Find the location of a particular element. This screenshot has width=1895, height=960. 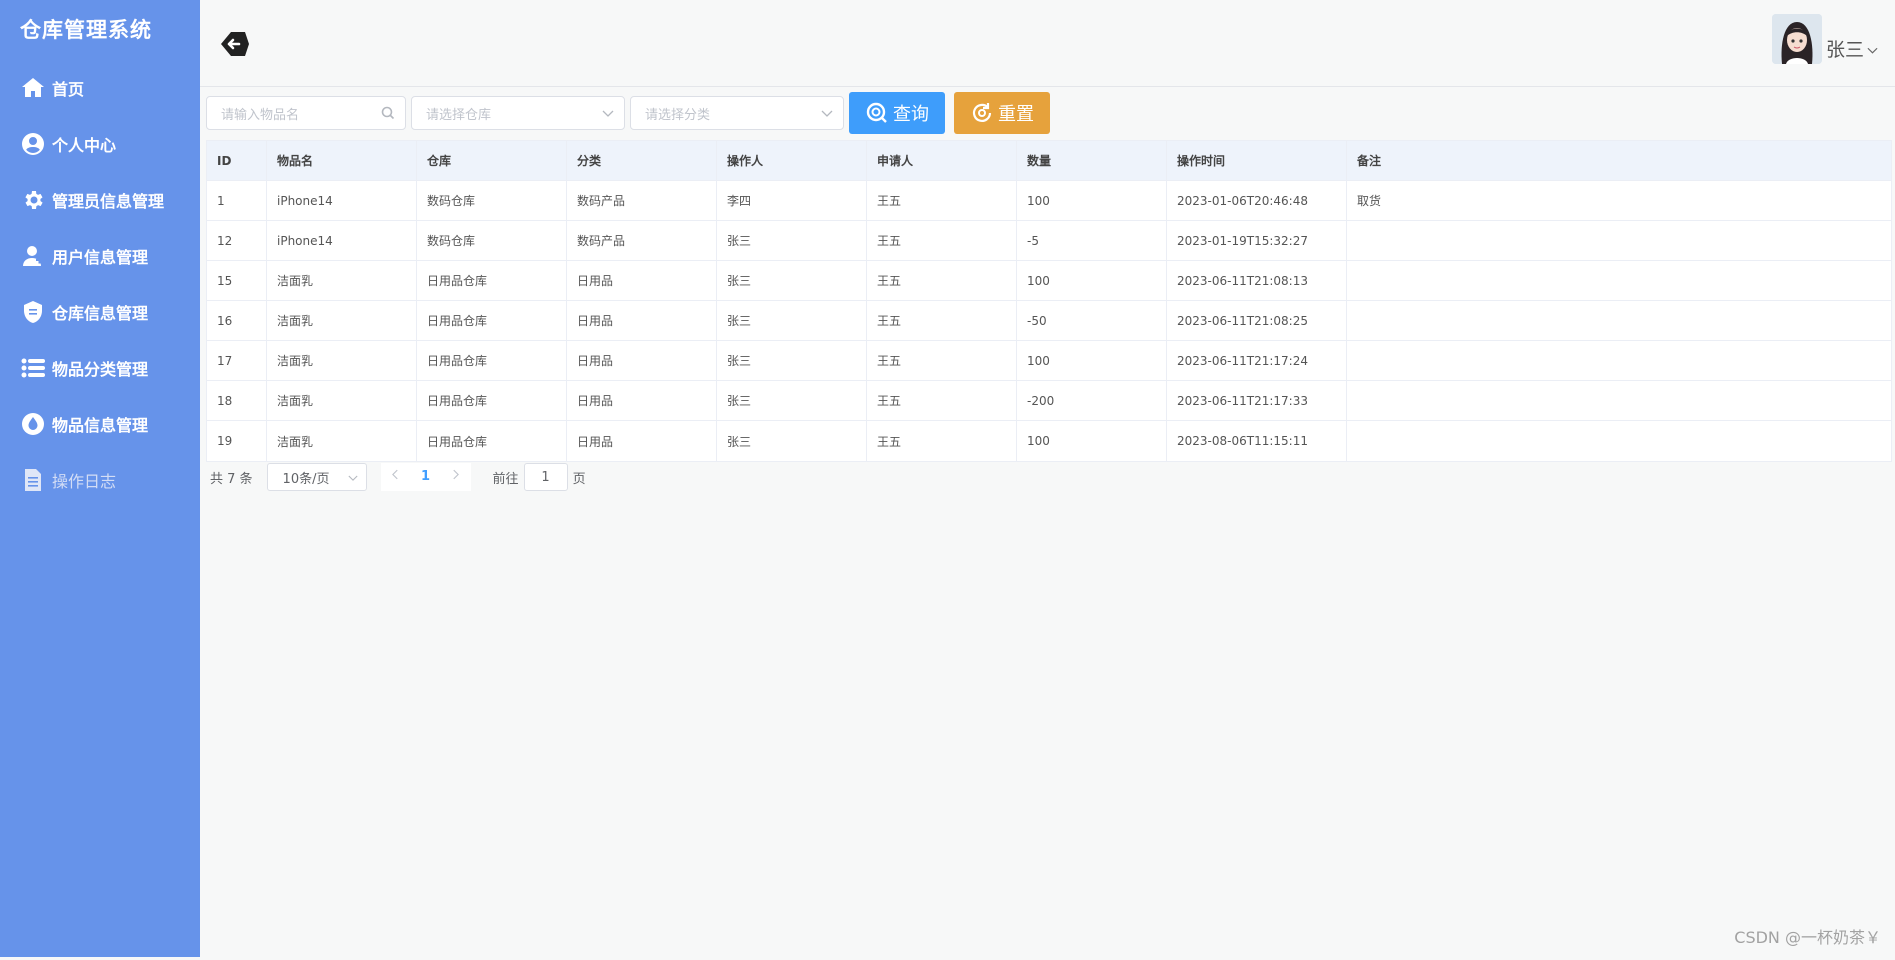

sidebar-item-label: 仓库信息管理 is located at coordinates (100, 313).